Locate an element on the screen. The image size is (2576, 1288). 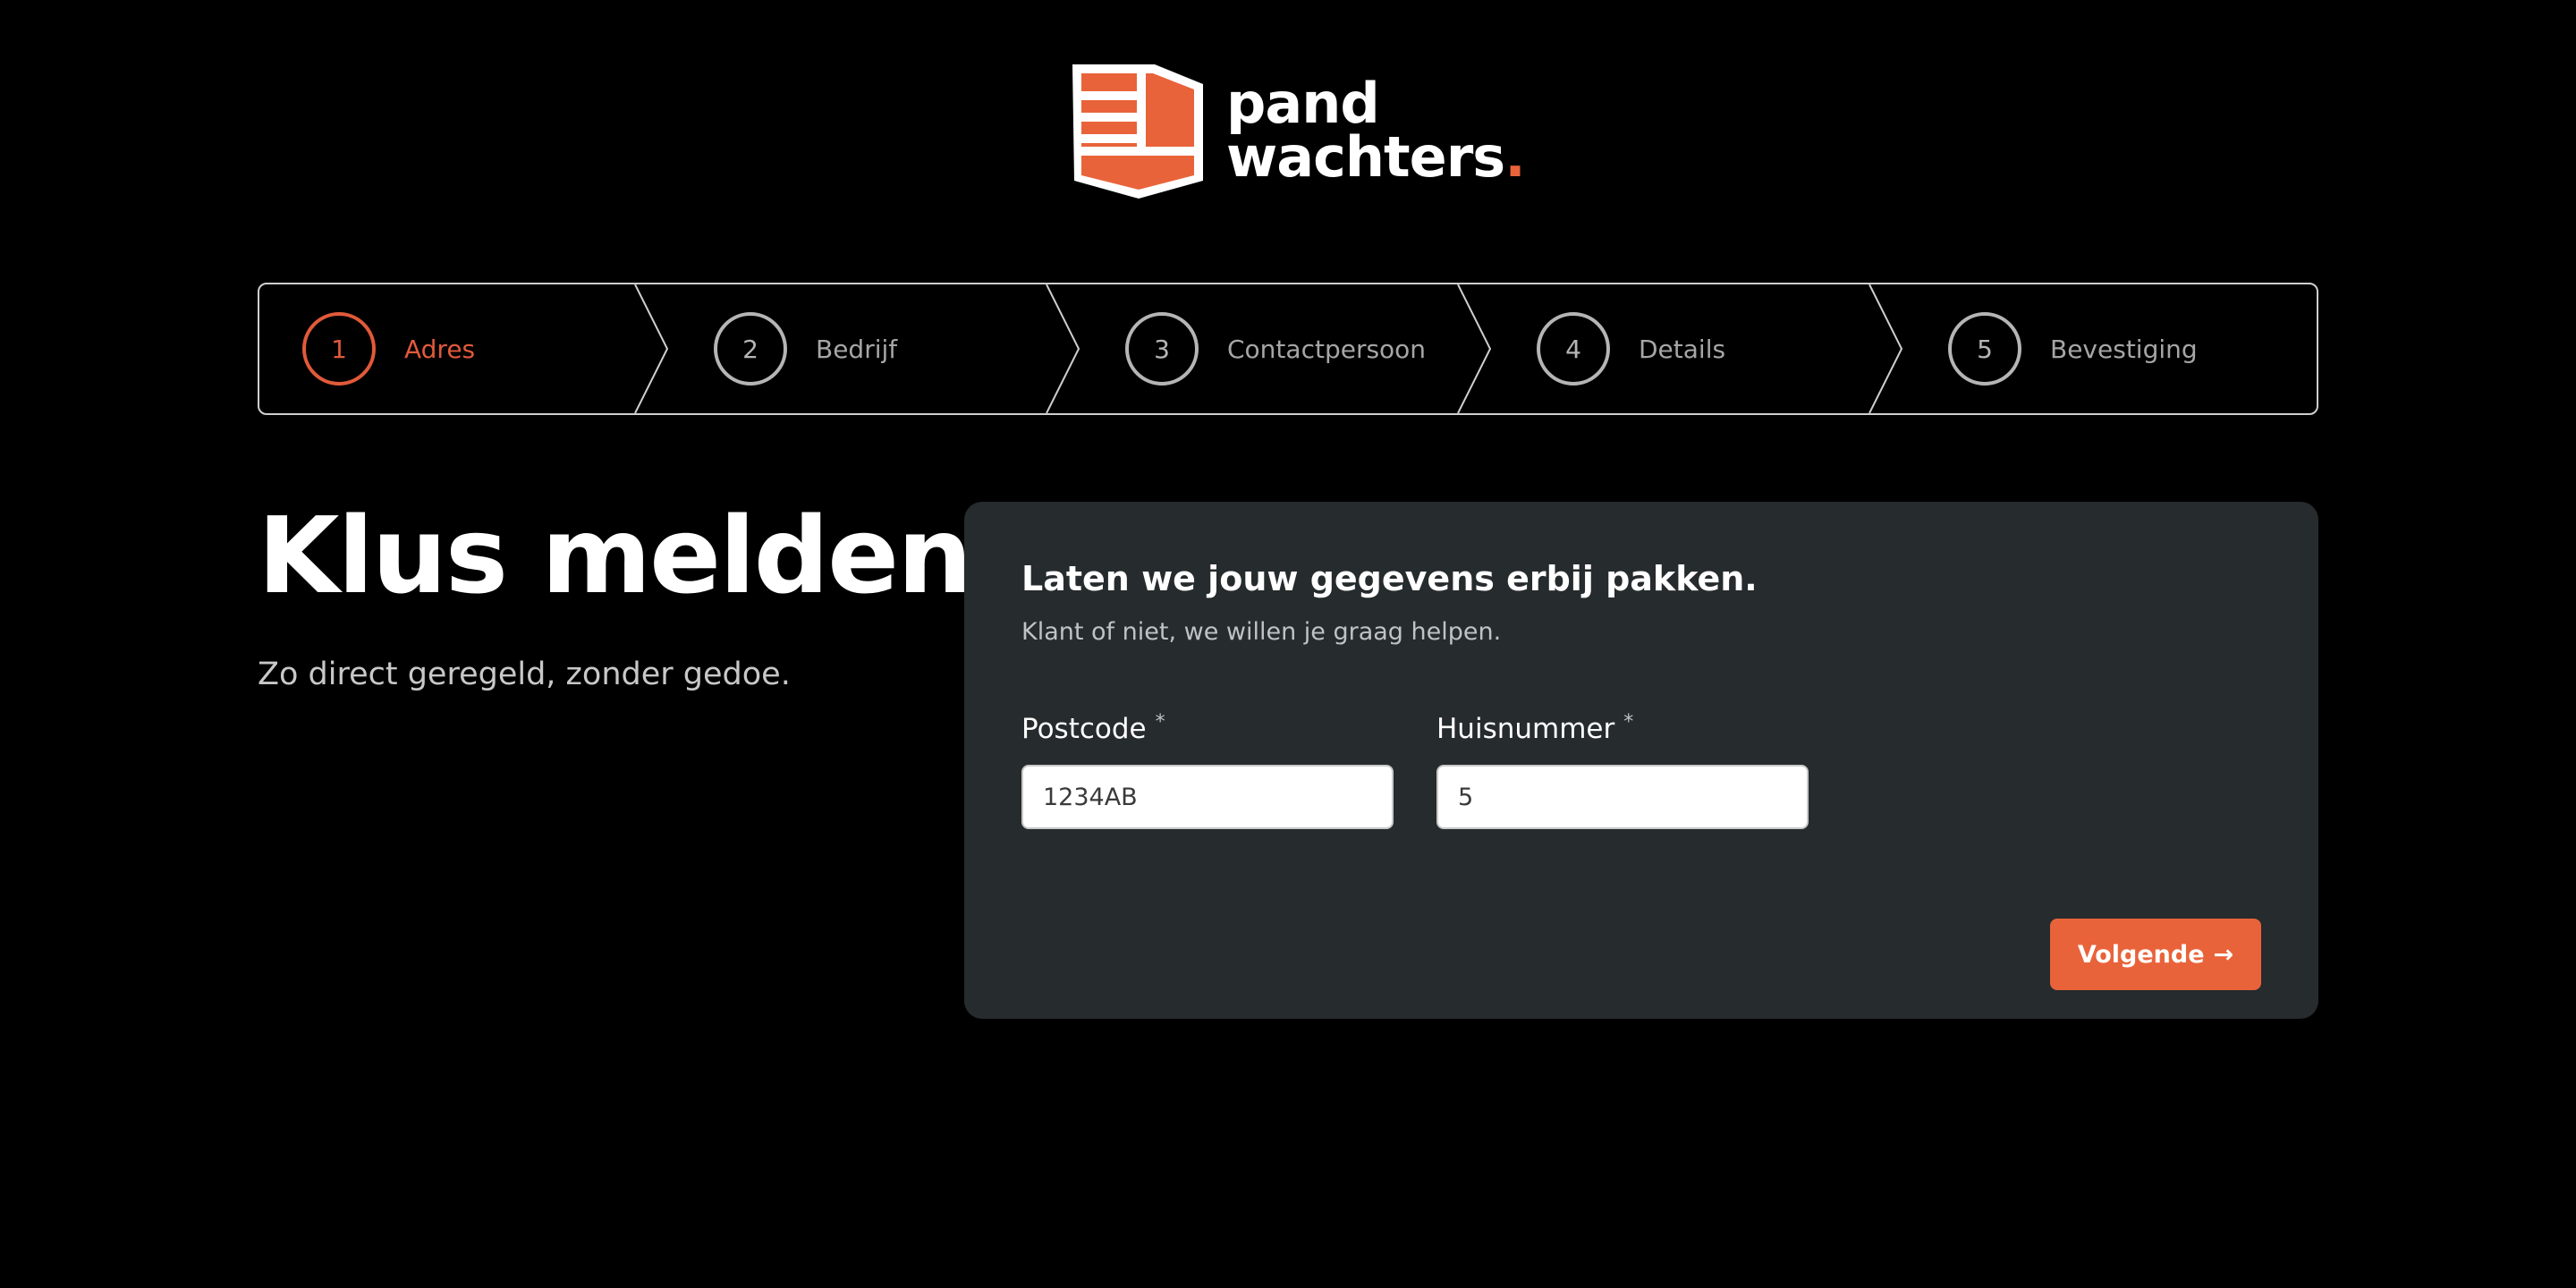
step-number: 2 is located at coordinates (750, 349).